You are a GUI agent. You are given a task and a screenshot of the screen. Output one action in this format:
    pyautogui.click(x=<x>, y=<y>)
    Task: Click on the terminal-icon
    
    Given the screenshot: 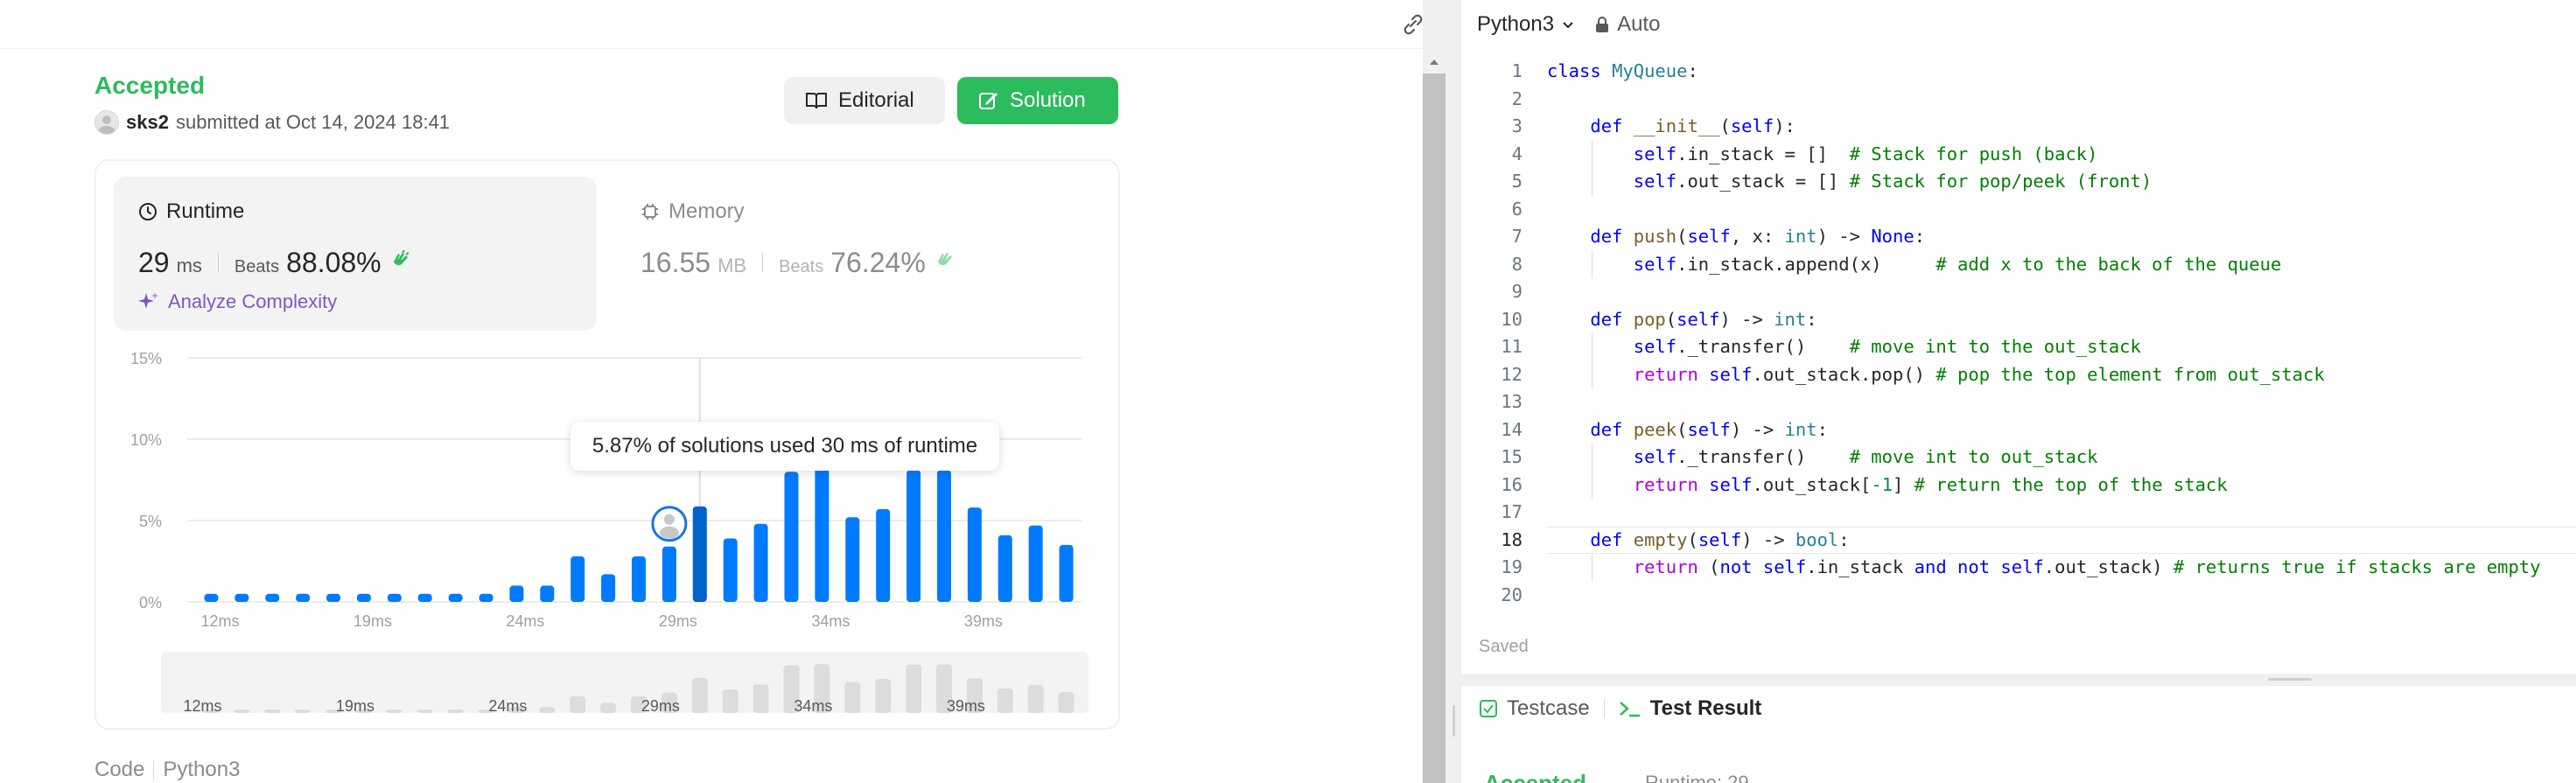 What is the action you would take?
    pyautogui.click(x=1629, y=709)
    